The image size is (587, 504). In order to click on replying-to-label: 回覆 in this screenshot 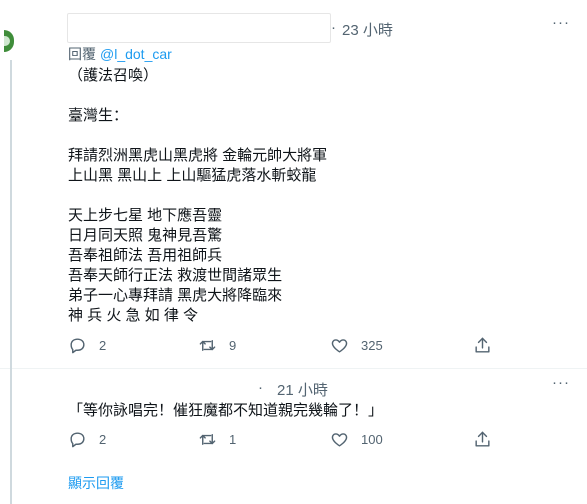, I will do `click(82, 54)`.